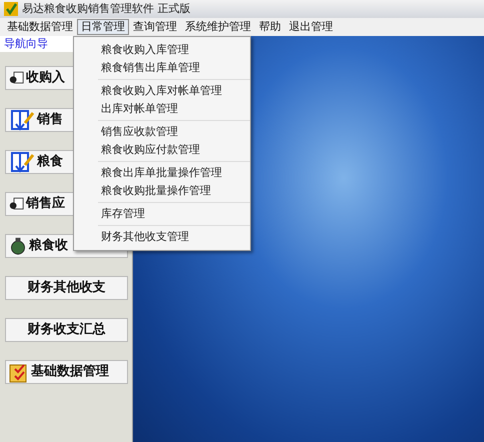 Image resolution: width=484 pixels, height=442 pixels. What do you see at coordinates (66, 372) in the screenshot?
I see `nav-button: 基础数据管理` at bounding box center [66, 372].